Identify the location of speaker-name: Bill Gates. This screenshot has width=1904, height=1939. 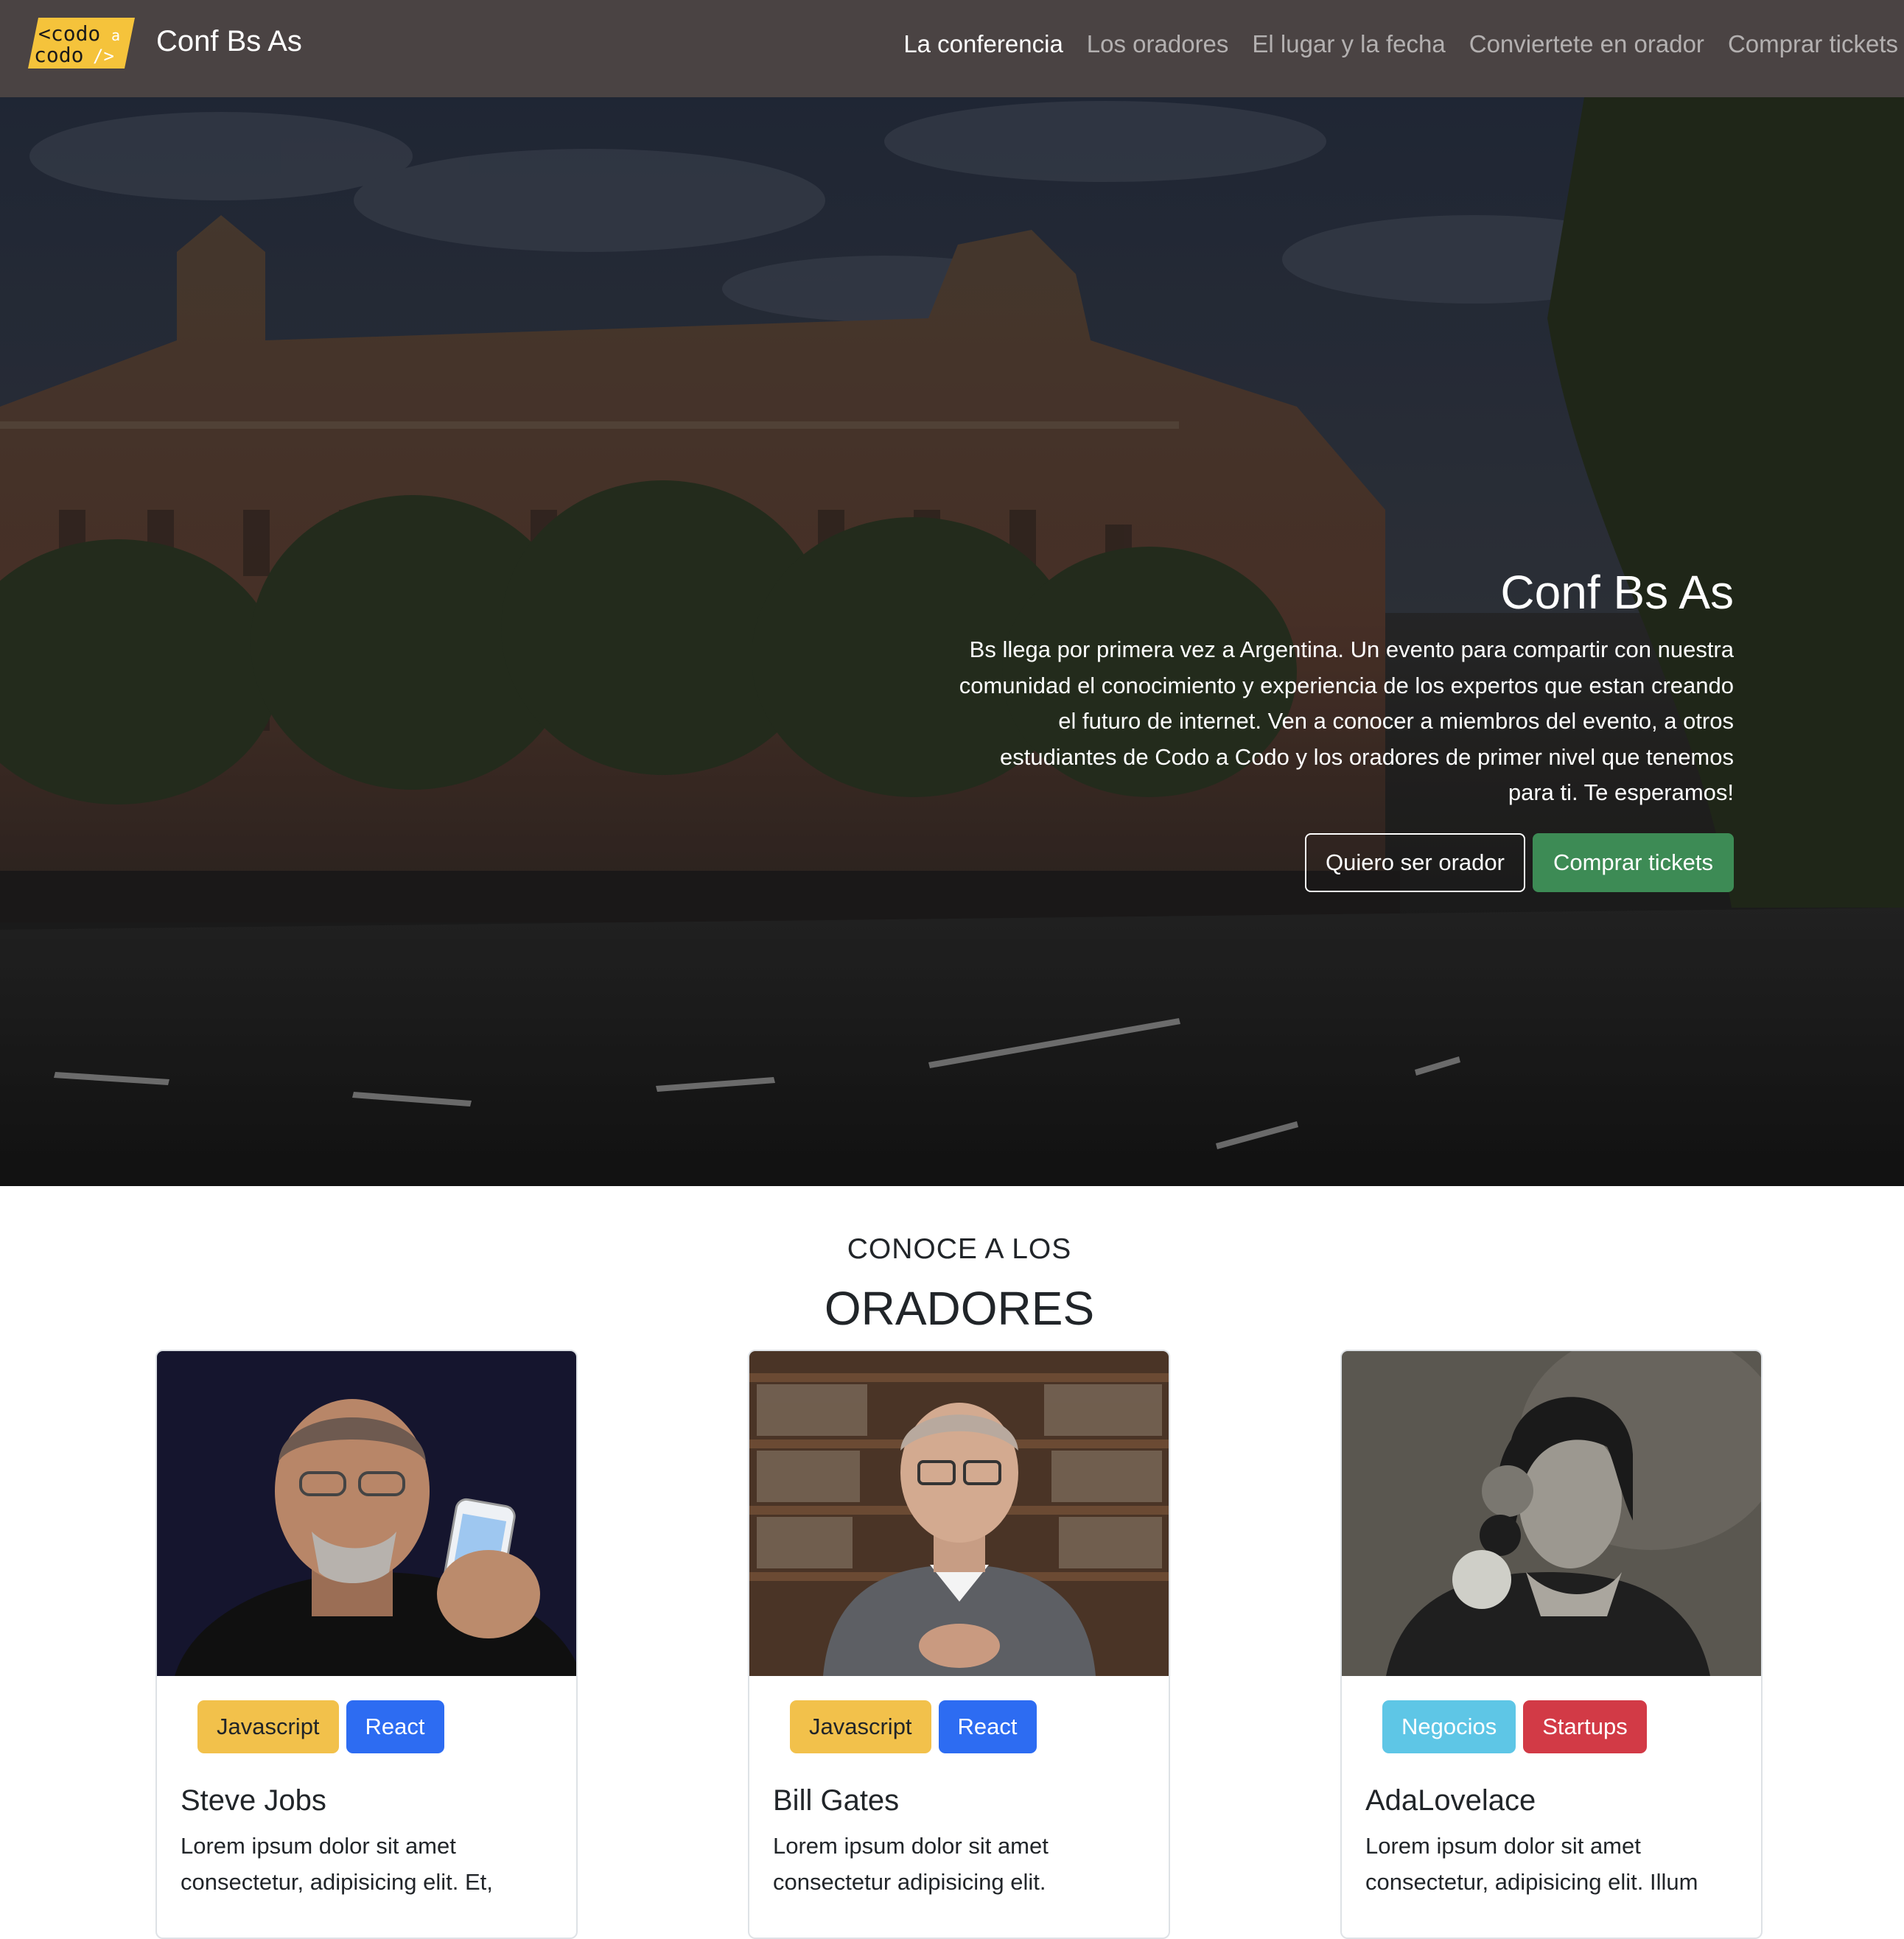
(836, 1800).